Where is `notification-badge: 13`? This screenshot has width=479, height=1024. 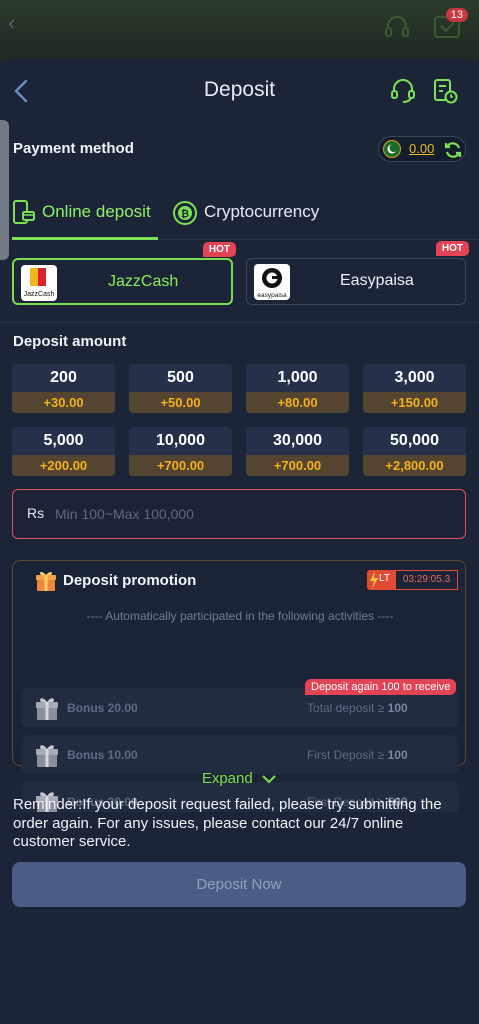
notification-badge: 13 is located at coordinates (456, 15).